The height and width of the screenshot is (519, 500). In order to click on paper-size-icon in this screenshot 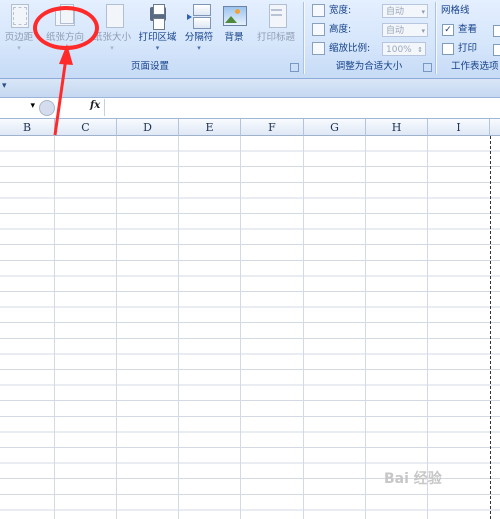, I will do `click(112, 18)`.